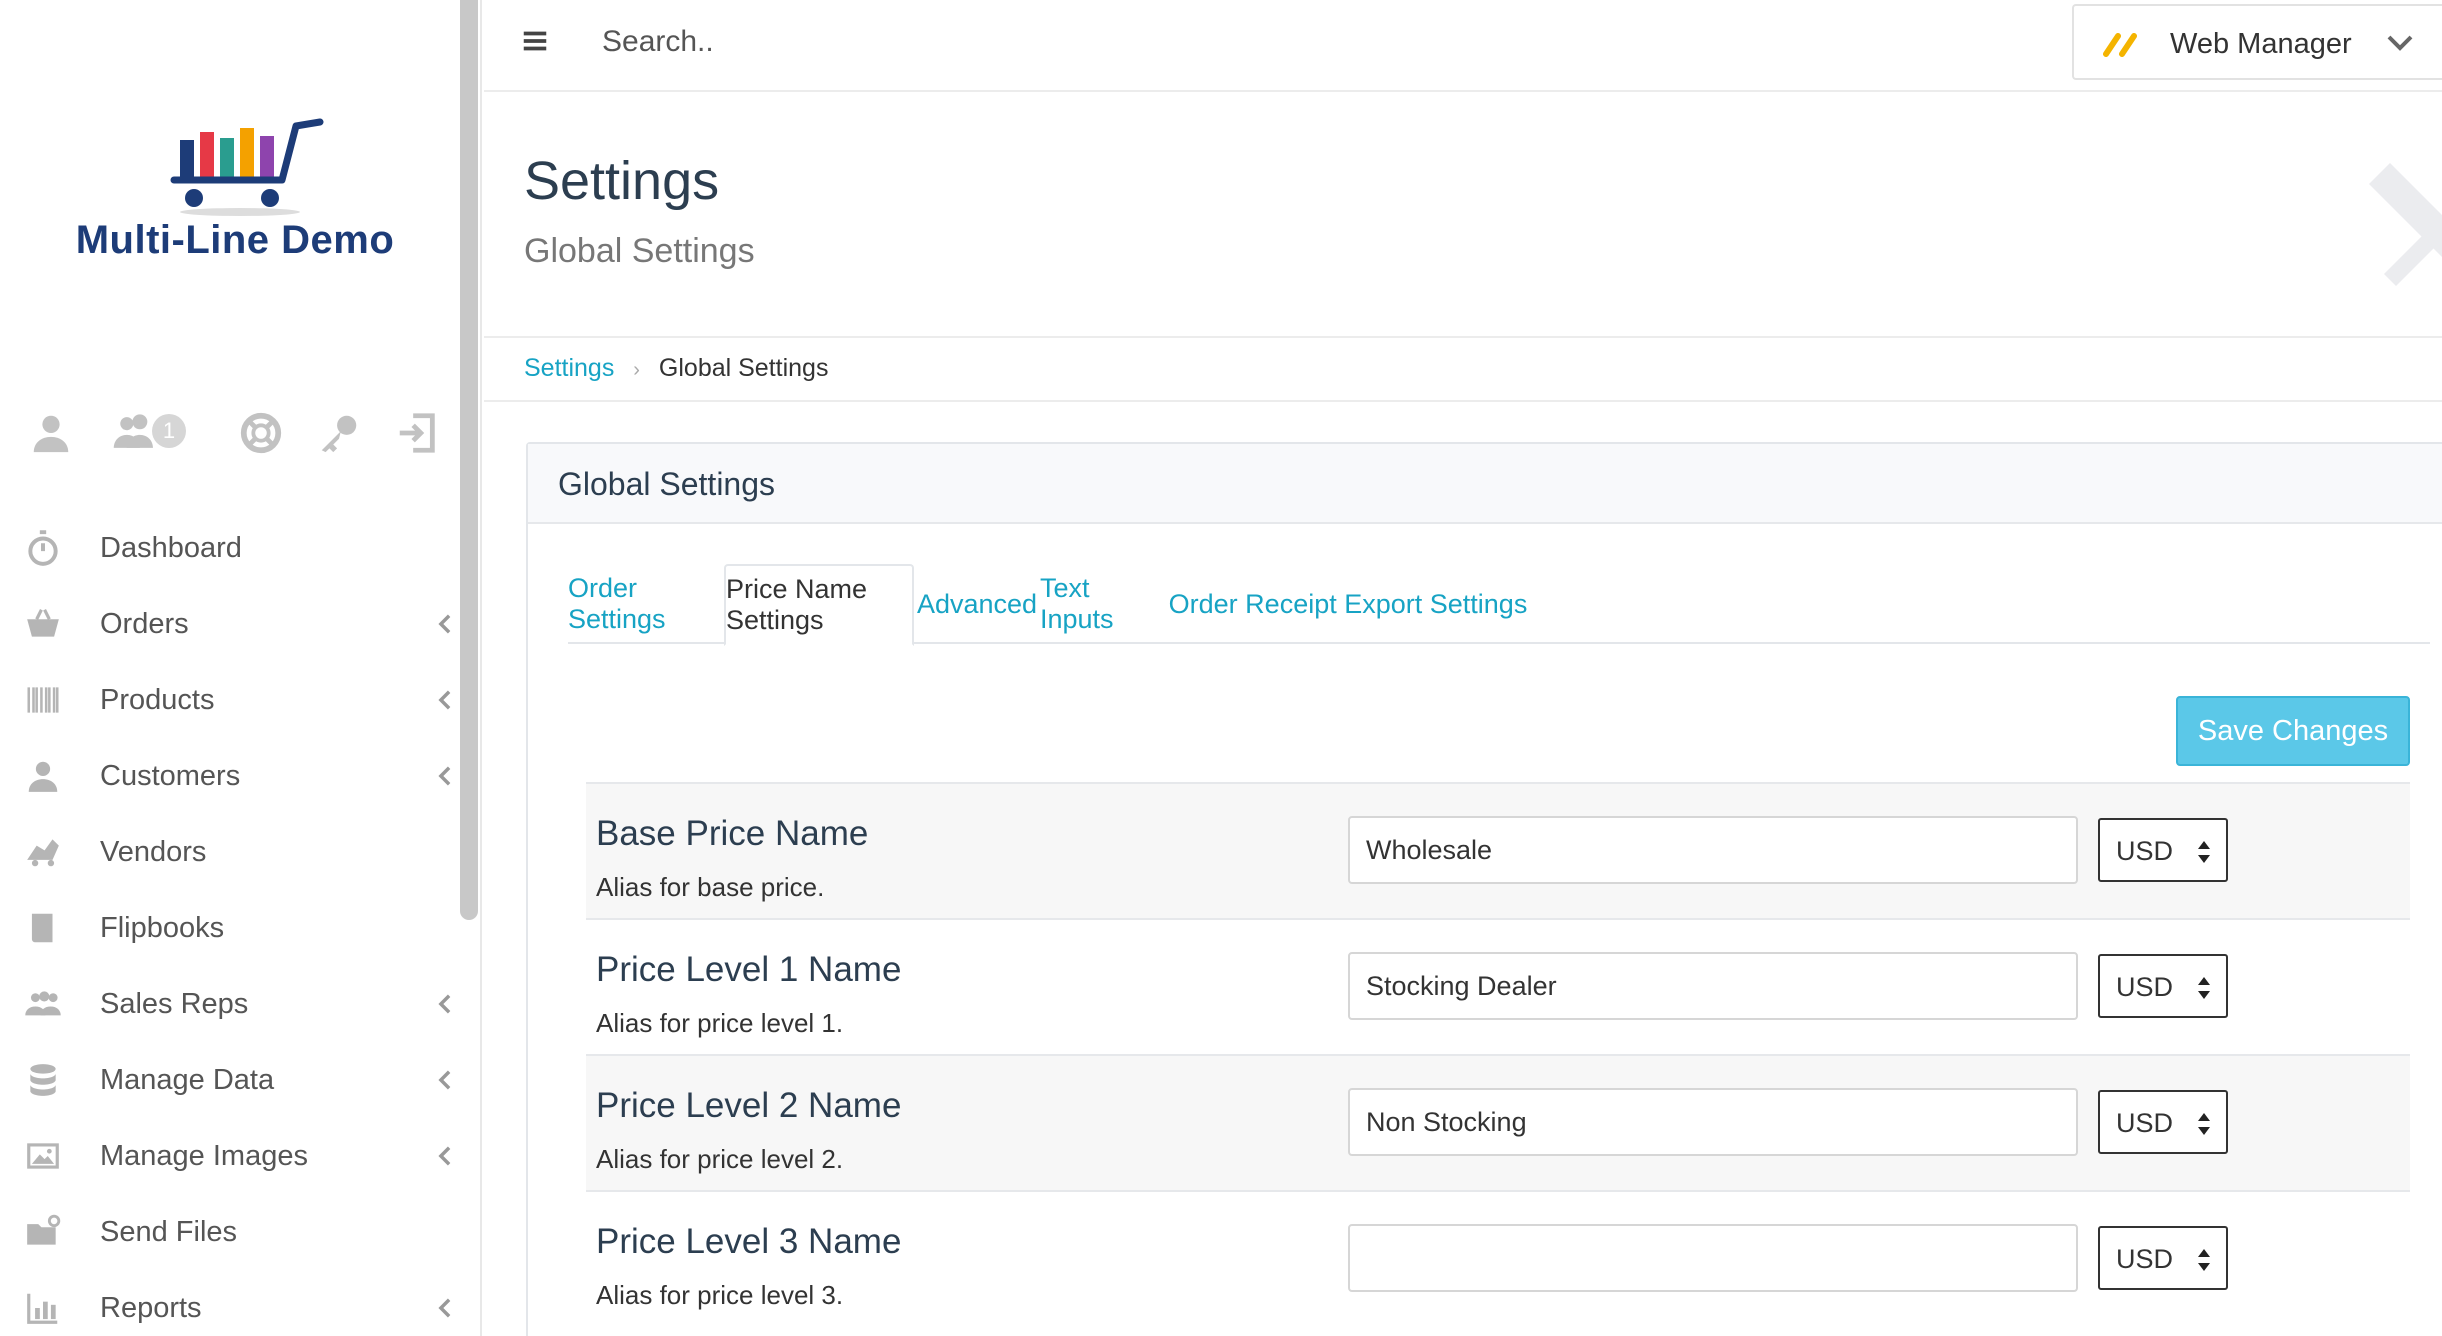  I want to click on folder-upload-icon, so click(43, 1232).